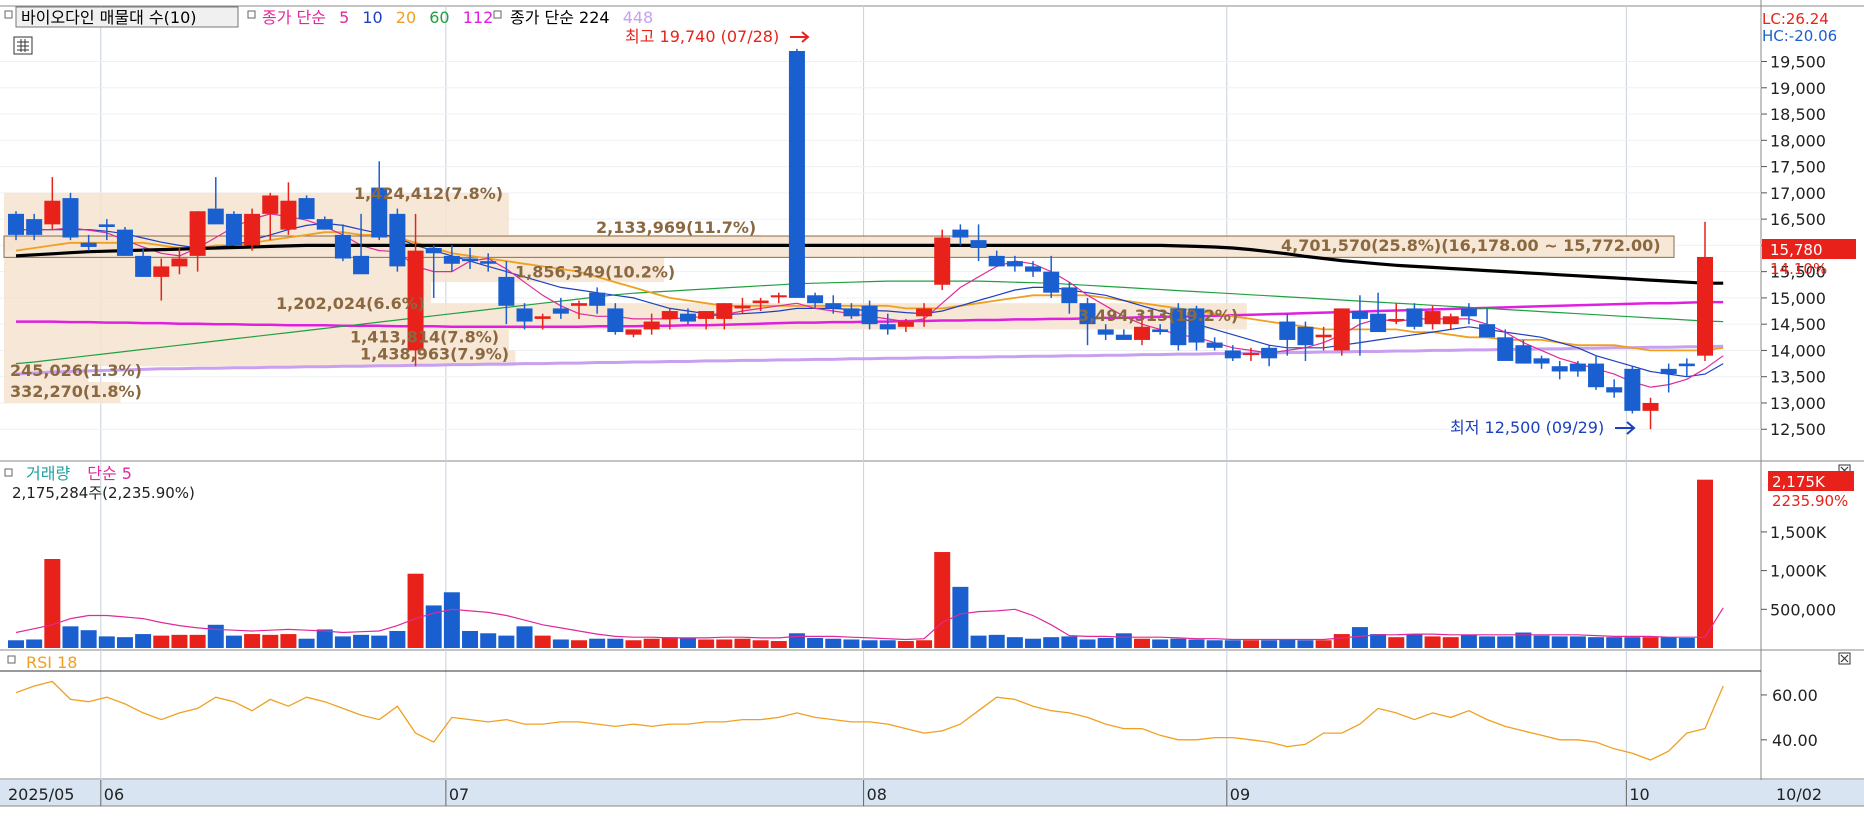 Image resolution: width=1864 pixels, height=816 pixels. What do you see at coordinates (1798, 350) in the screenshot?
I see `price-tick-label: 14,000` at bounding box center [1798, 350].